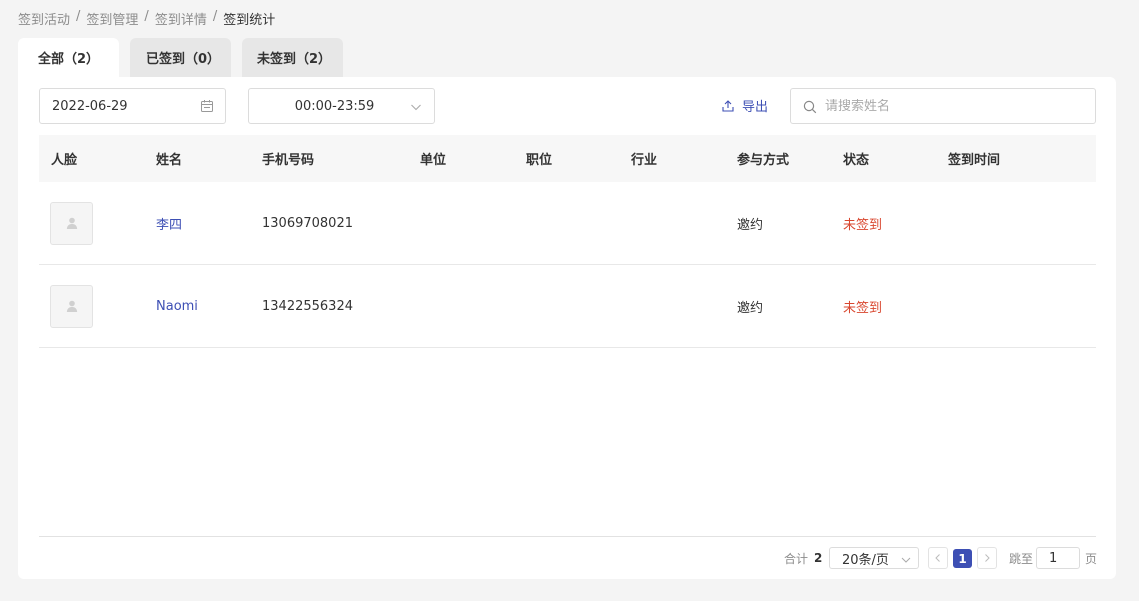 The height and width of the screenshot is (601, 1139). I want to click on tab-all: 全部（2）, so click(68, 57).